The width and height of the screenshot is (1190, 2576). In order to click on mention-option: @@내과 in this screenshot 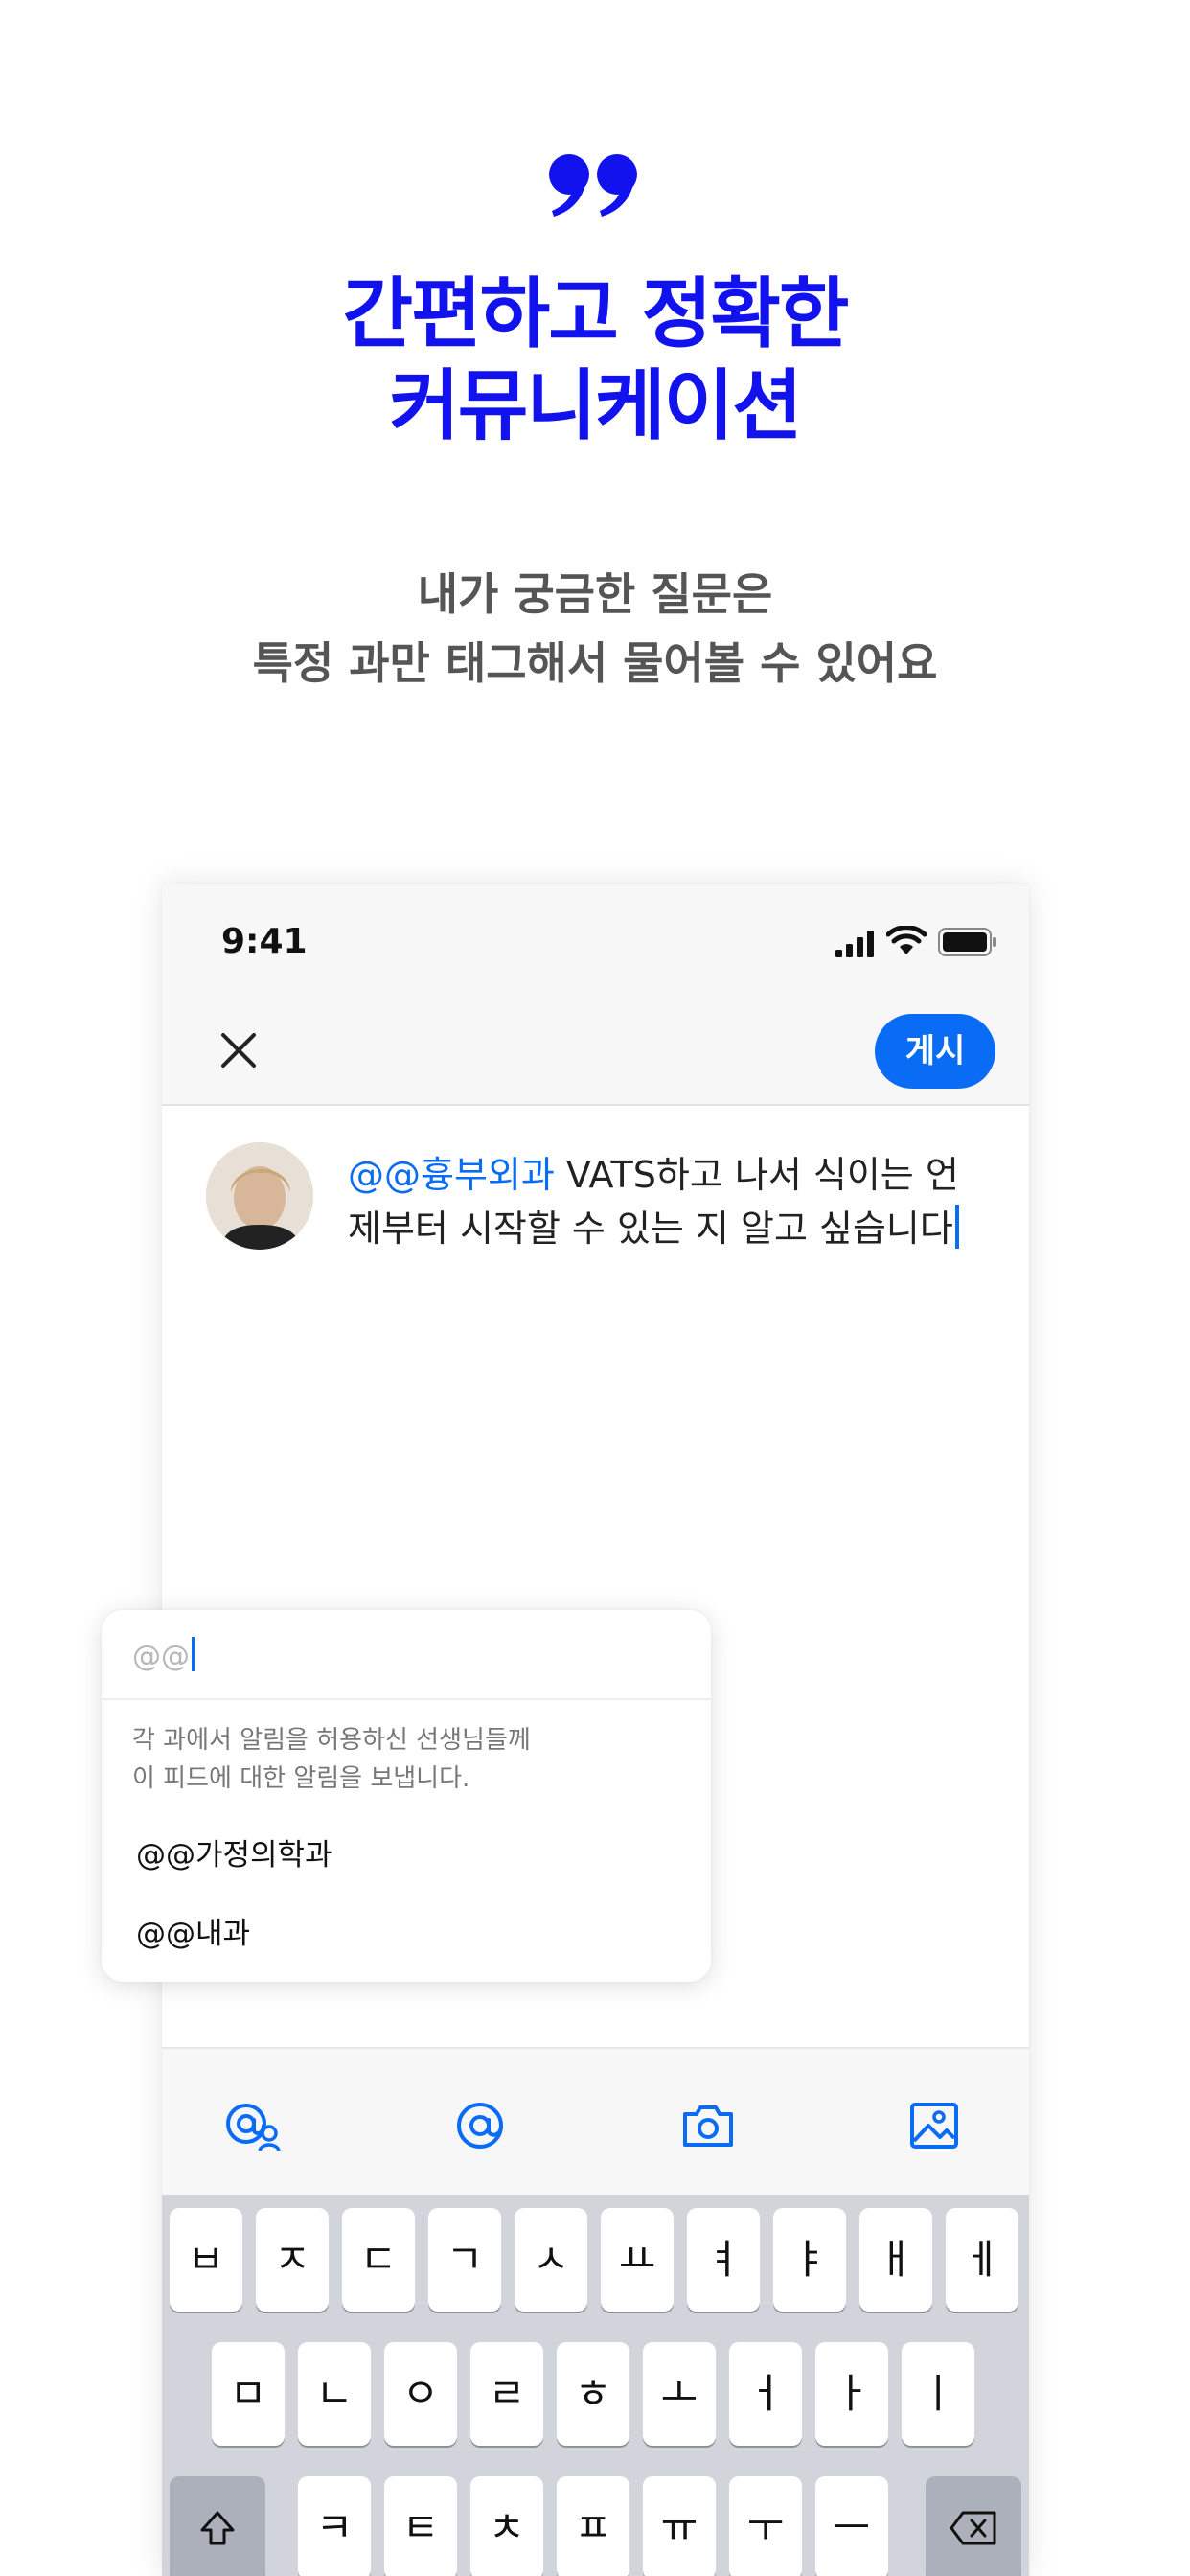, I will do `click(193, 1930)`.